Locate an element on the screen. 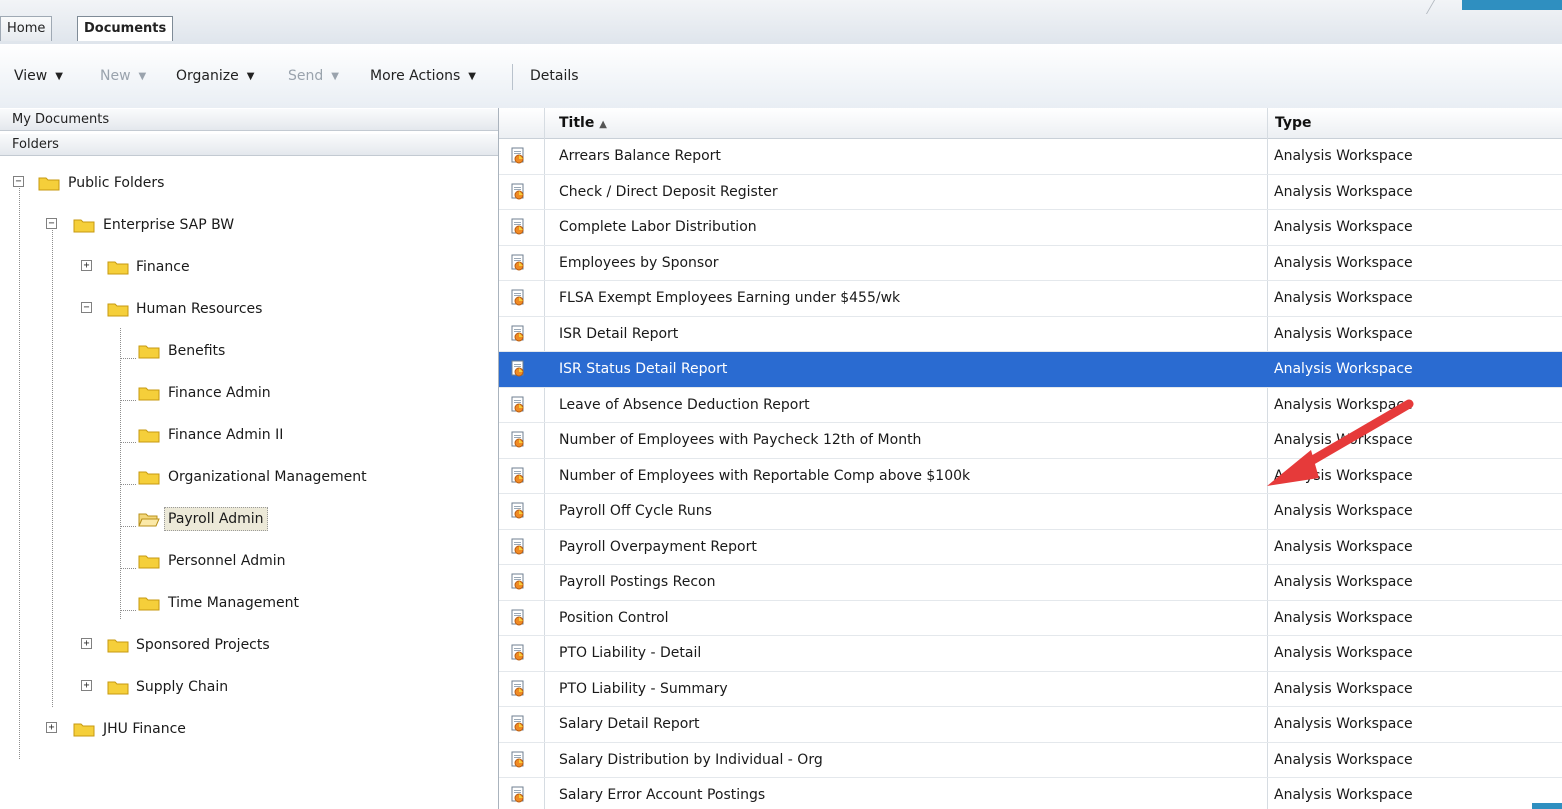 The image size is (1562, 809). tree-node-label: Human Resources is located at coordinates (199, 309).